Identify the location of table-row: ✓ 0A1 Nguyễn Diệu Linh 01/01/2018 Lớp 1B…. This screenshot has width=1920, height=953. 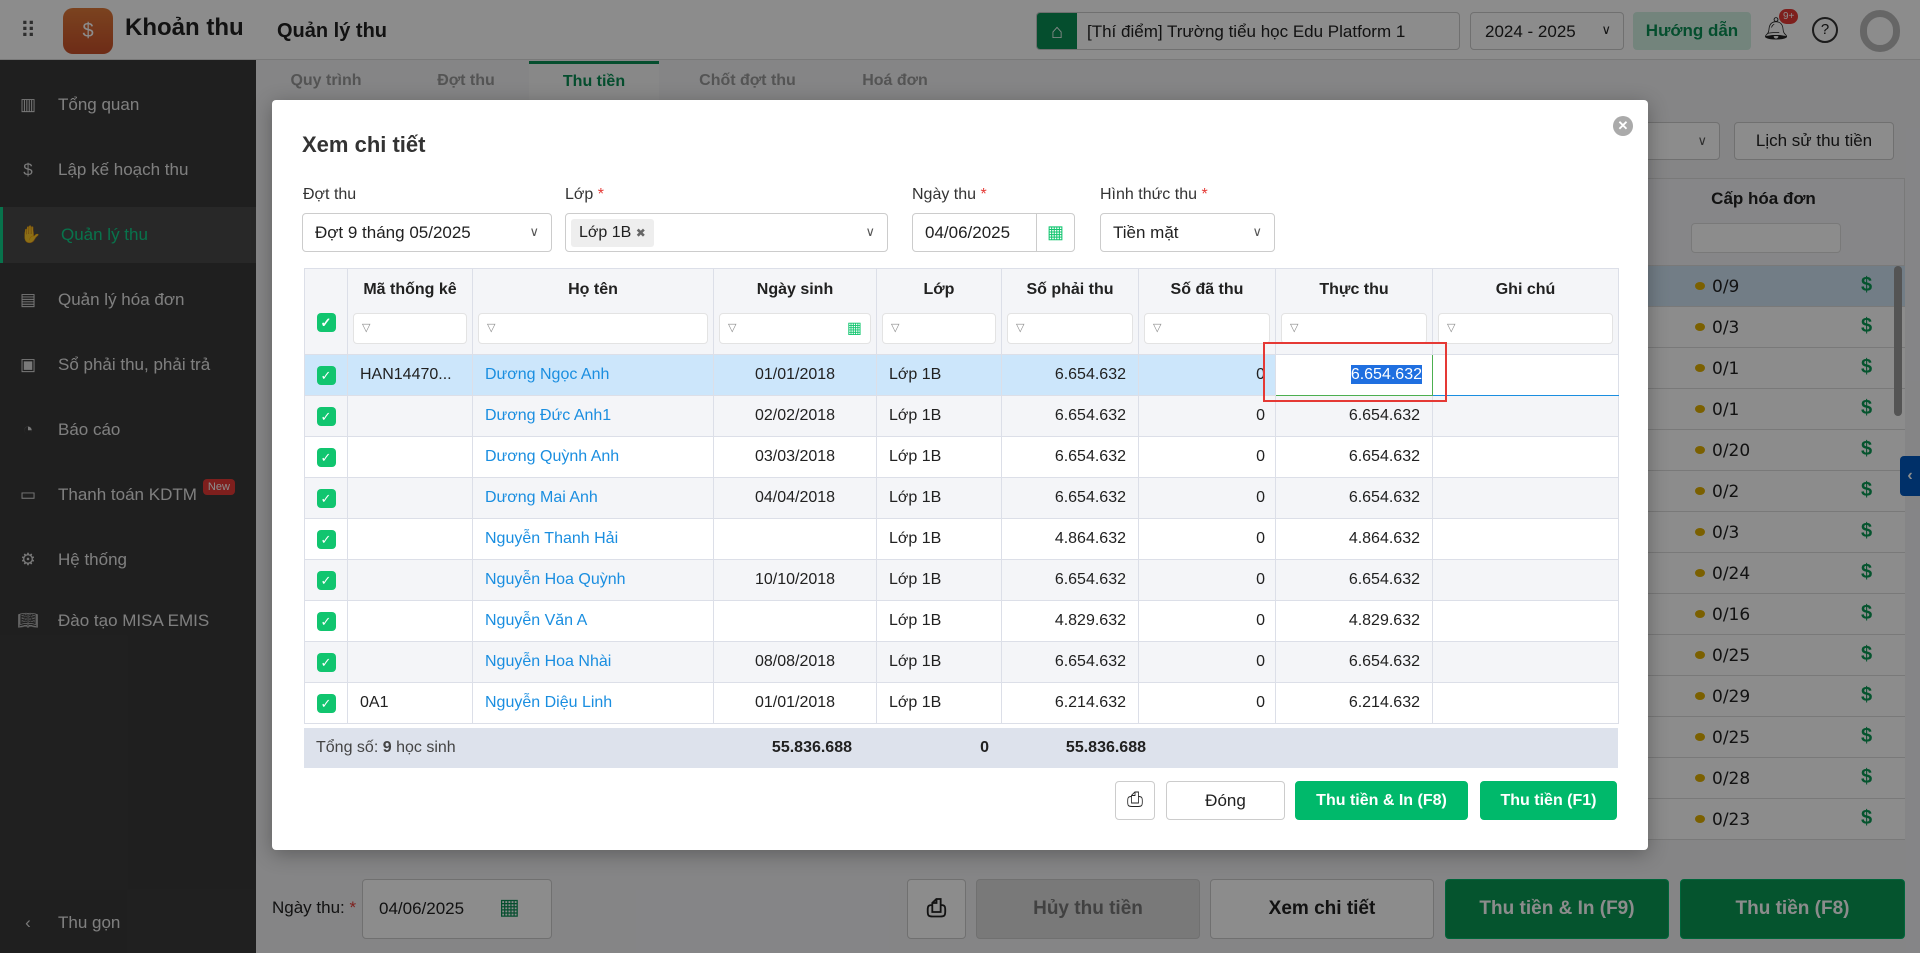
(961, 703).